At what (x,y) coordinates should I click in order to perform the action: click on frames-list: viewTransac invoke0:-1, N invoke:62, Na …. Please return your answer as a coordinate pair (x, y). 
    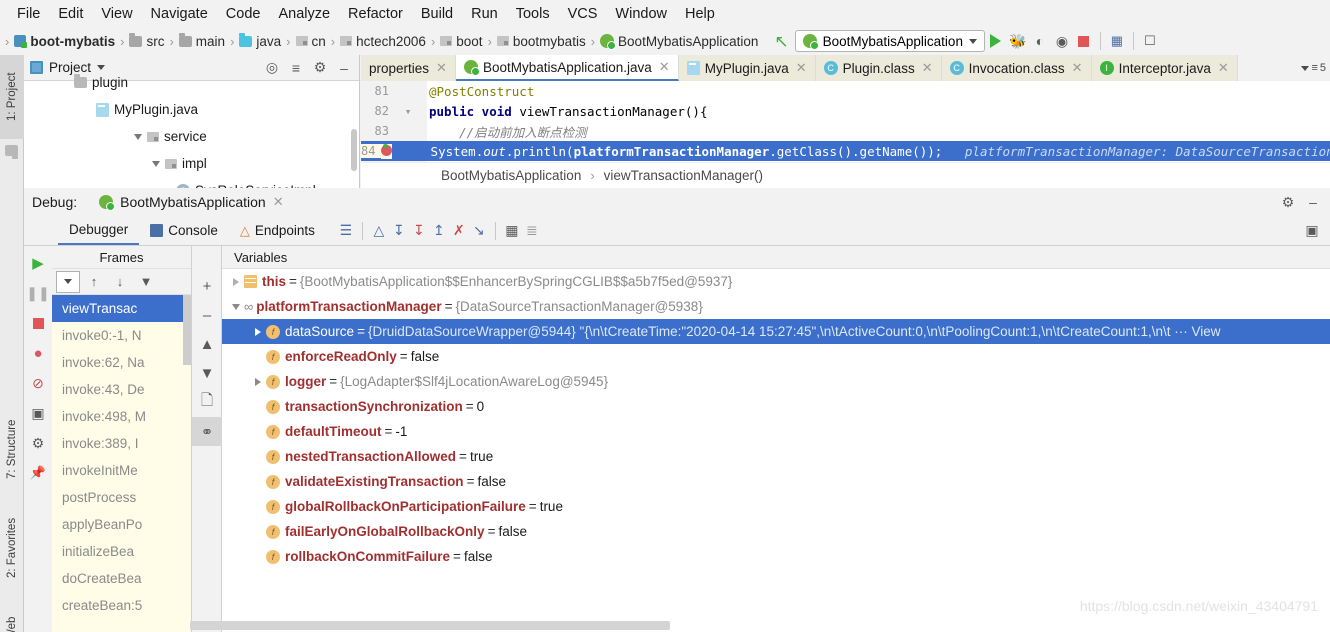
    Looking at the image, I should click on (121, 463).